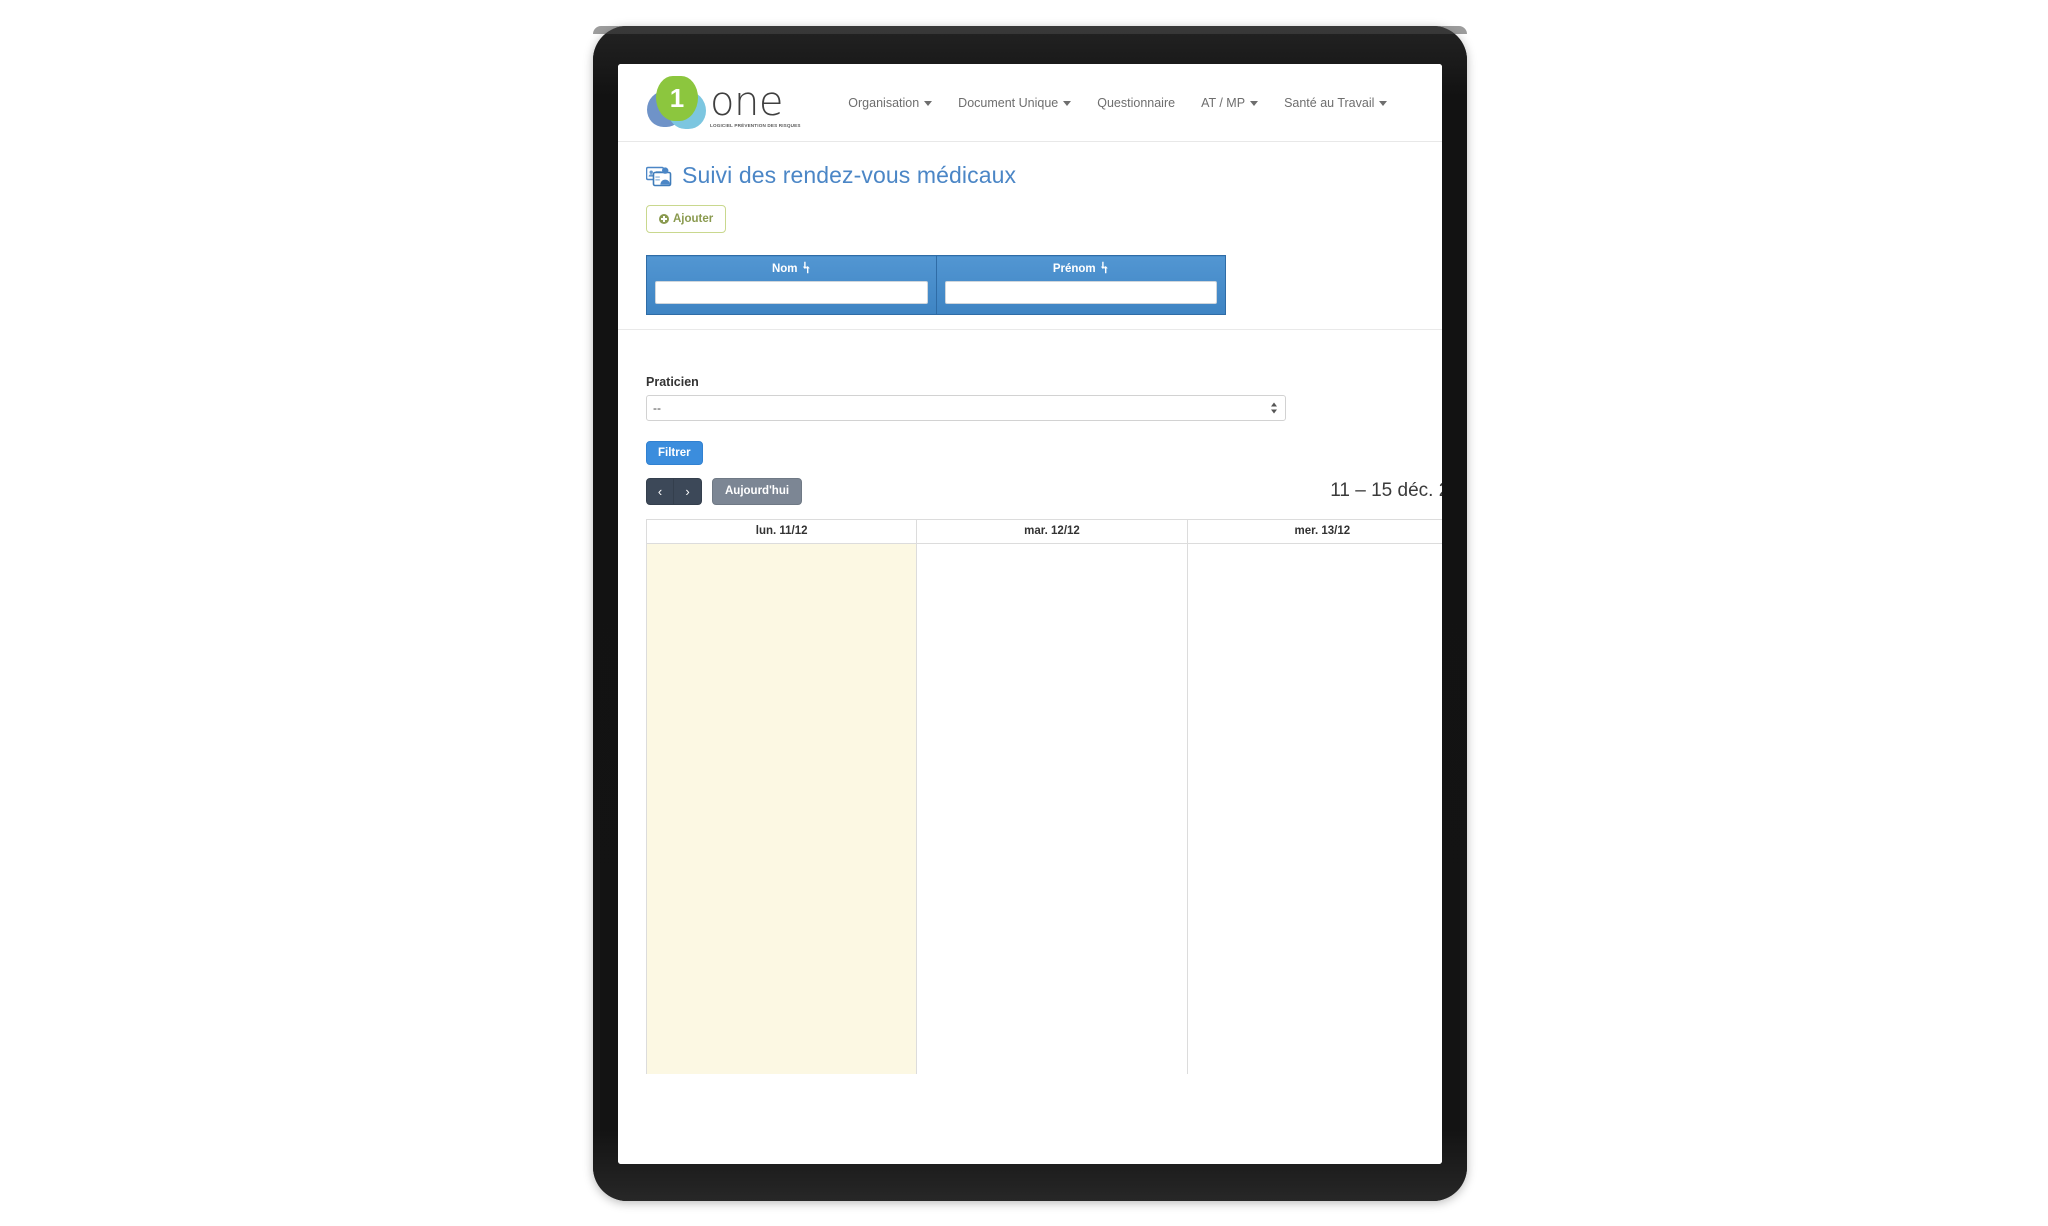  Describe the element at coordinates (1030, 322) in the screenshot. I see `table-empty-body` at that location.